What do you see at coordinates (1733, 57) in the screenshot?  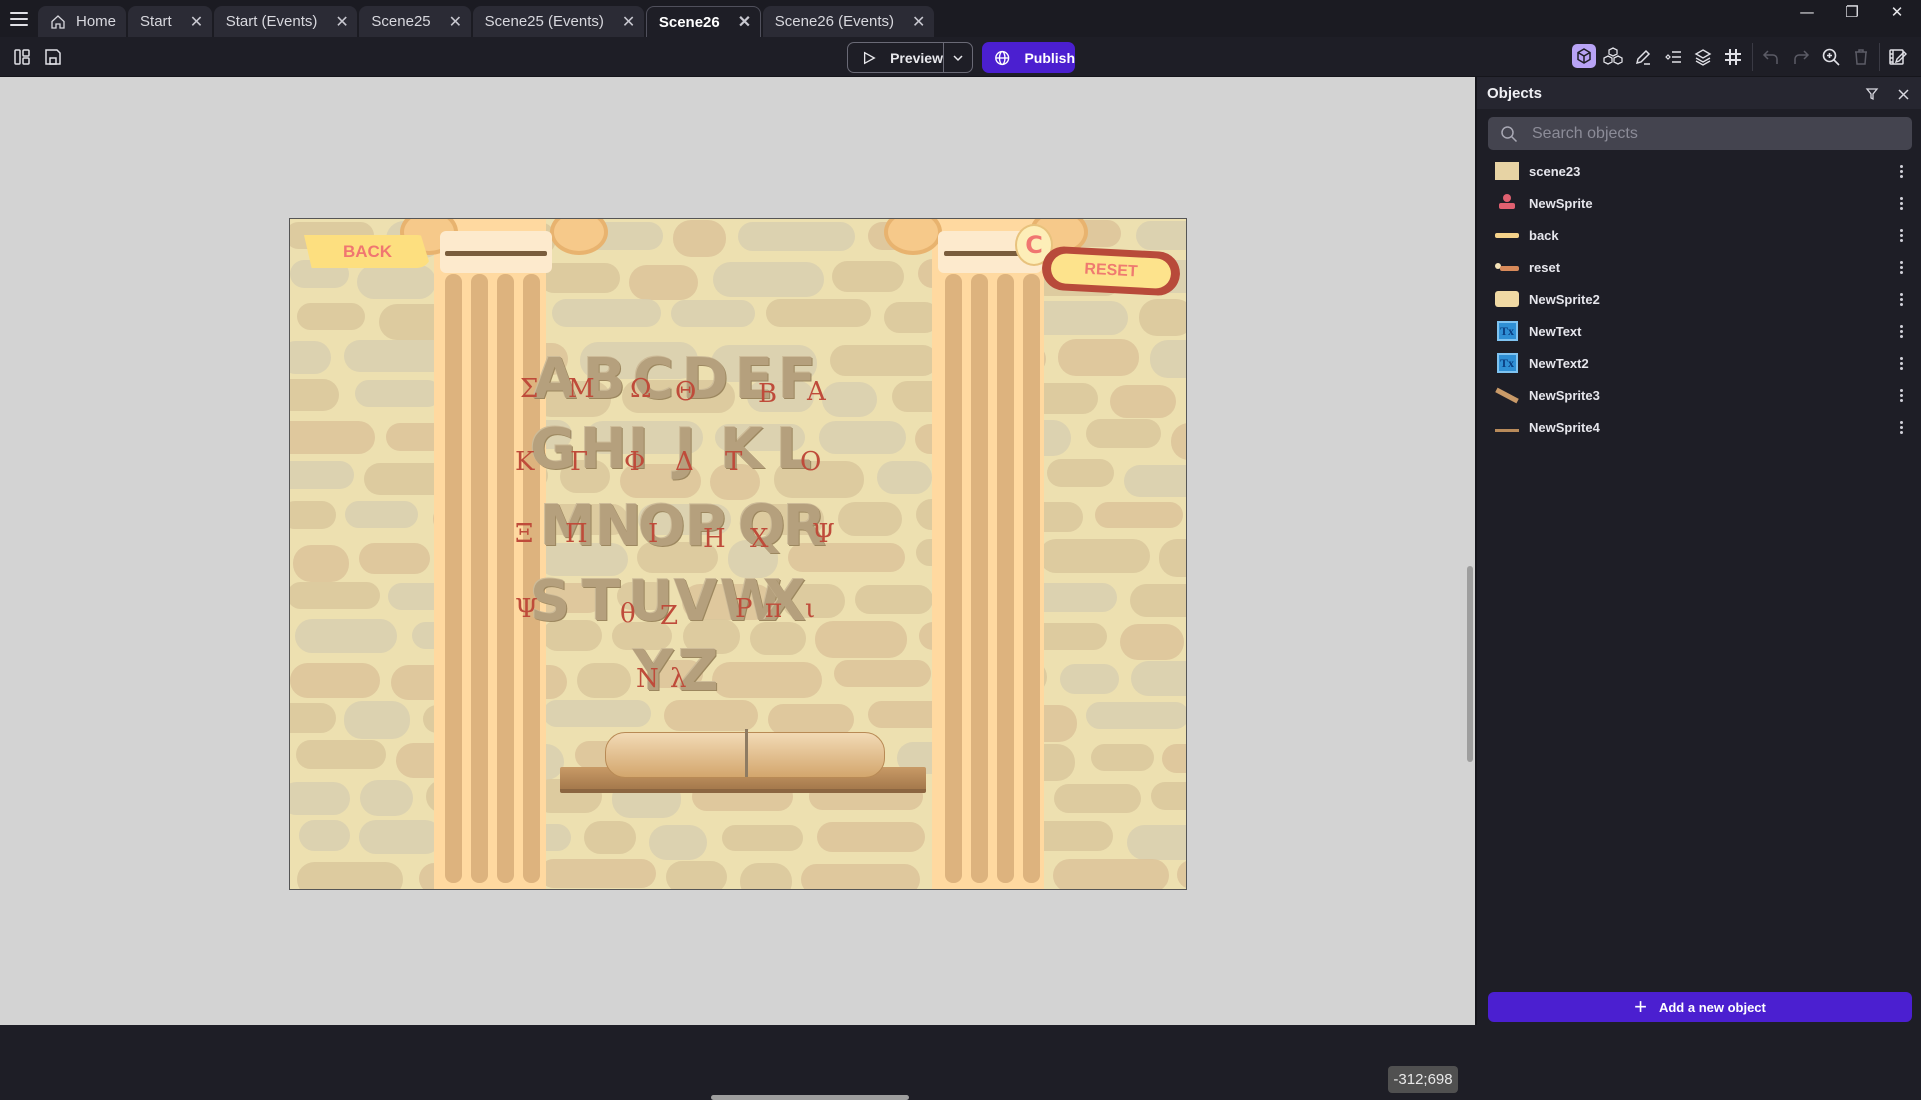 I see `grid-button` at bounding box center [1733, 57].